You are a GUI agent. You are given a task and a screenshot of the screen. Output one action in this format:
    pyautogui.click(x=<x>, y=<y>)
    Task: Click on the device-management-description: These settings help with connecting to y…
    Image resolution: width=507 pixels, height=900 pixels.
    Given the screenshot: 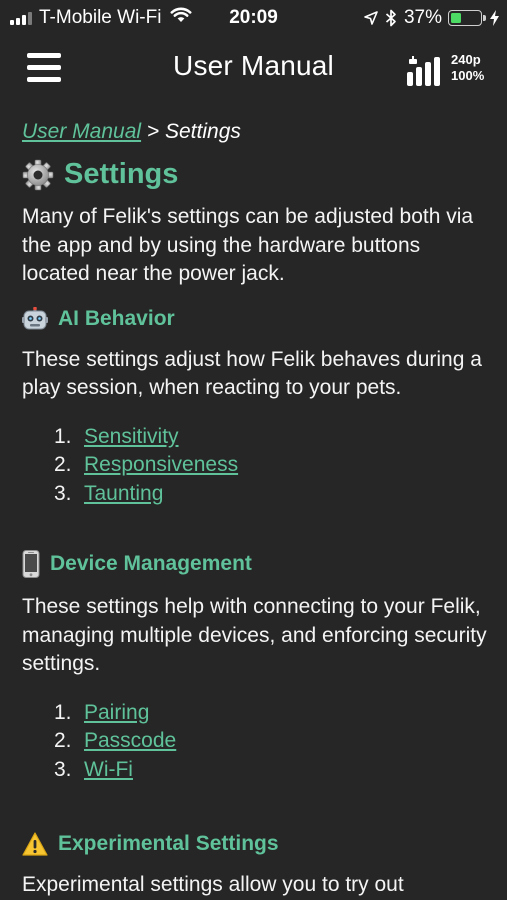 What is the action you would take?
    pyautogui.click(x=254, y=635)
    